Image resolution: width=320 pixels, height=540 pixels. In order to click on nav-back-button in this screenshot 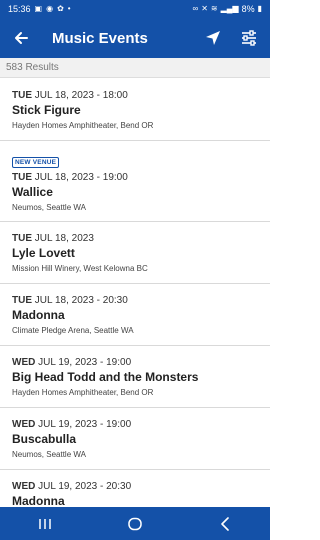, I will do `click(225, 524)`.